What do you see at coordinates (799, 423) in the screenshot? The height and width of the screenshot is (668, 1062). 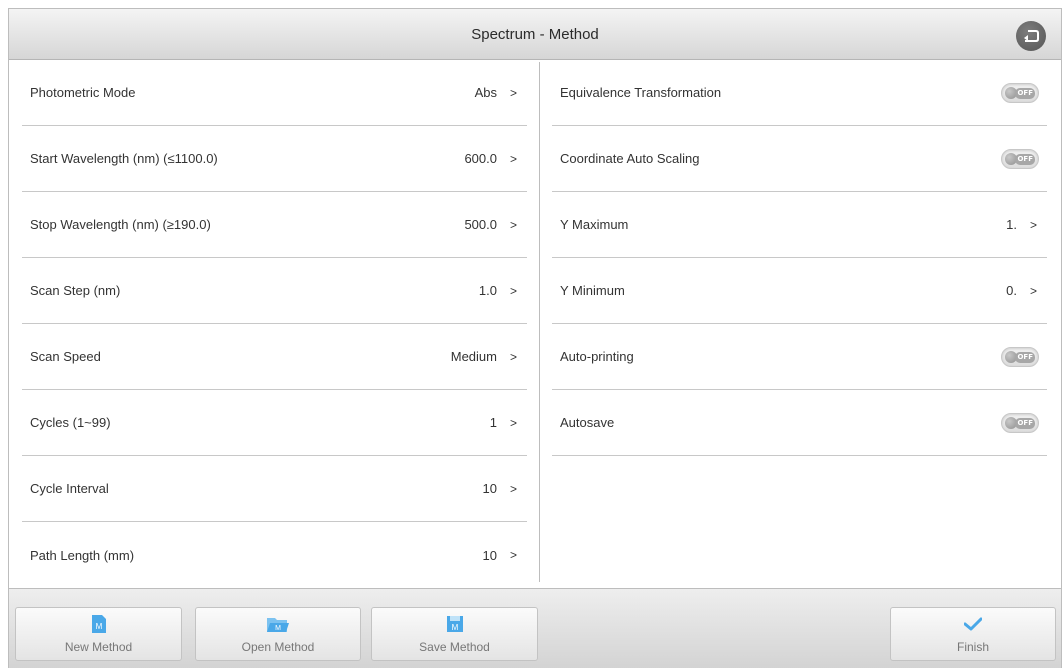 I see `row-autosave: Autosave OFF` at bounding box center [799, 423].